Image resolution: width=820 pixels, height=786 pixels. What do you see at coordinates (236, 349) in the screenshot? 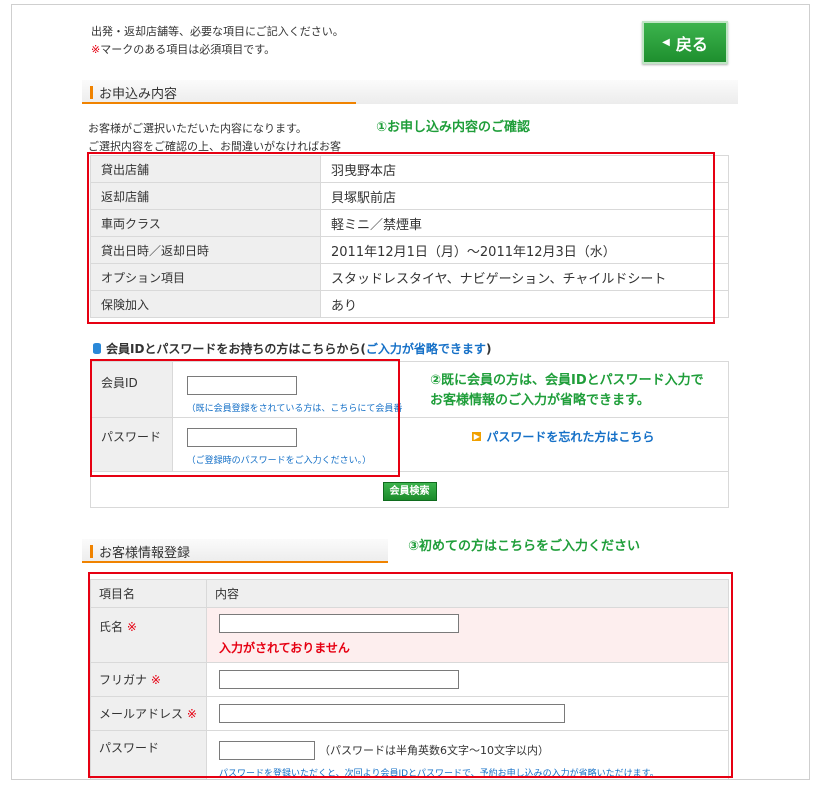
I see `member-heading-pre: 会員IDとパスワードをお持ちの方はこちらから(` at bounding box center [236, 349].